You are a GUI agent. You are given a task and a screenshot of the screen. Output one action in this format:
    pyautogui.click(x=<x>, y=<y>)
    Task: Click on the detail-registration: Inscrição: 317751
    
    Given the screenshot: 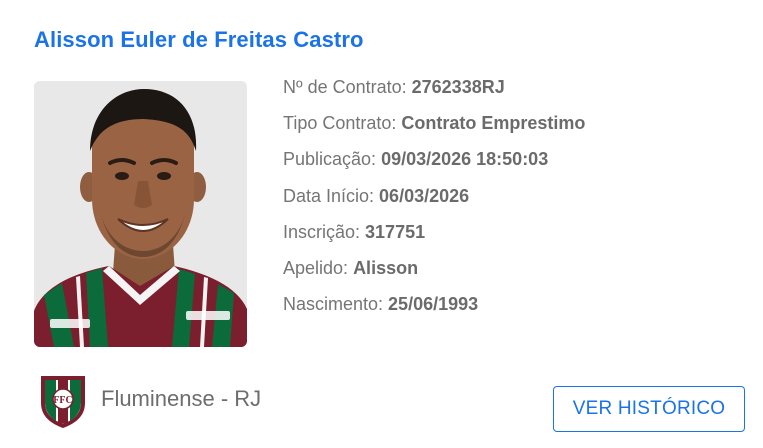 What is the action you would take?
    pyautogui.click(x=434, y=236)
    